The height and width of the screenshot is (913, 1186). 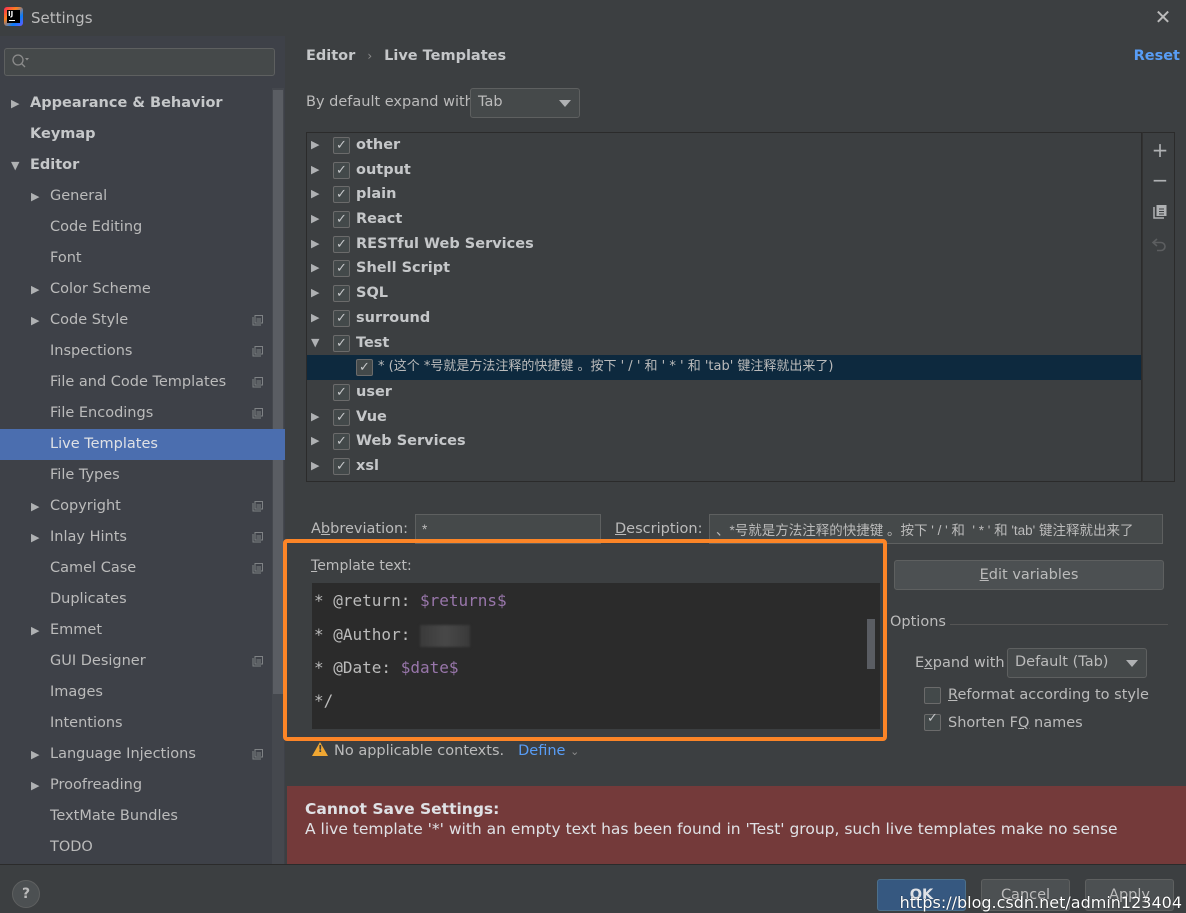 What do you see at coordinates (1157, 56) in the screenshot?
I see `reset-link: Reset` at bounding box center [1157, 56].